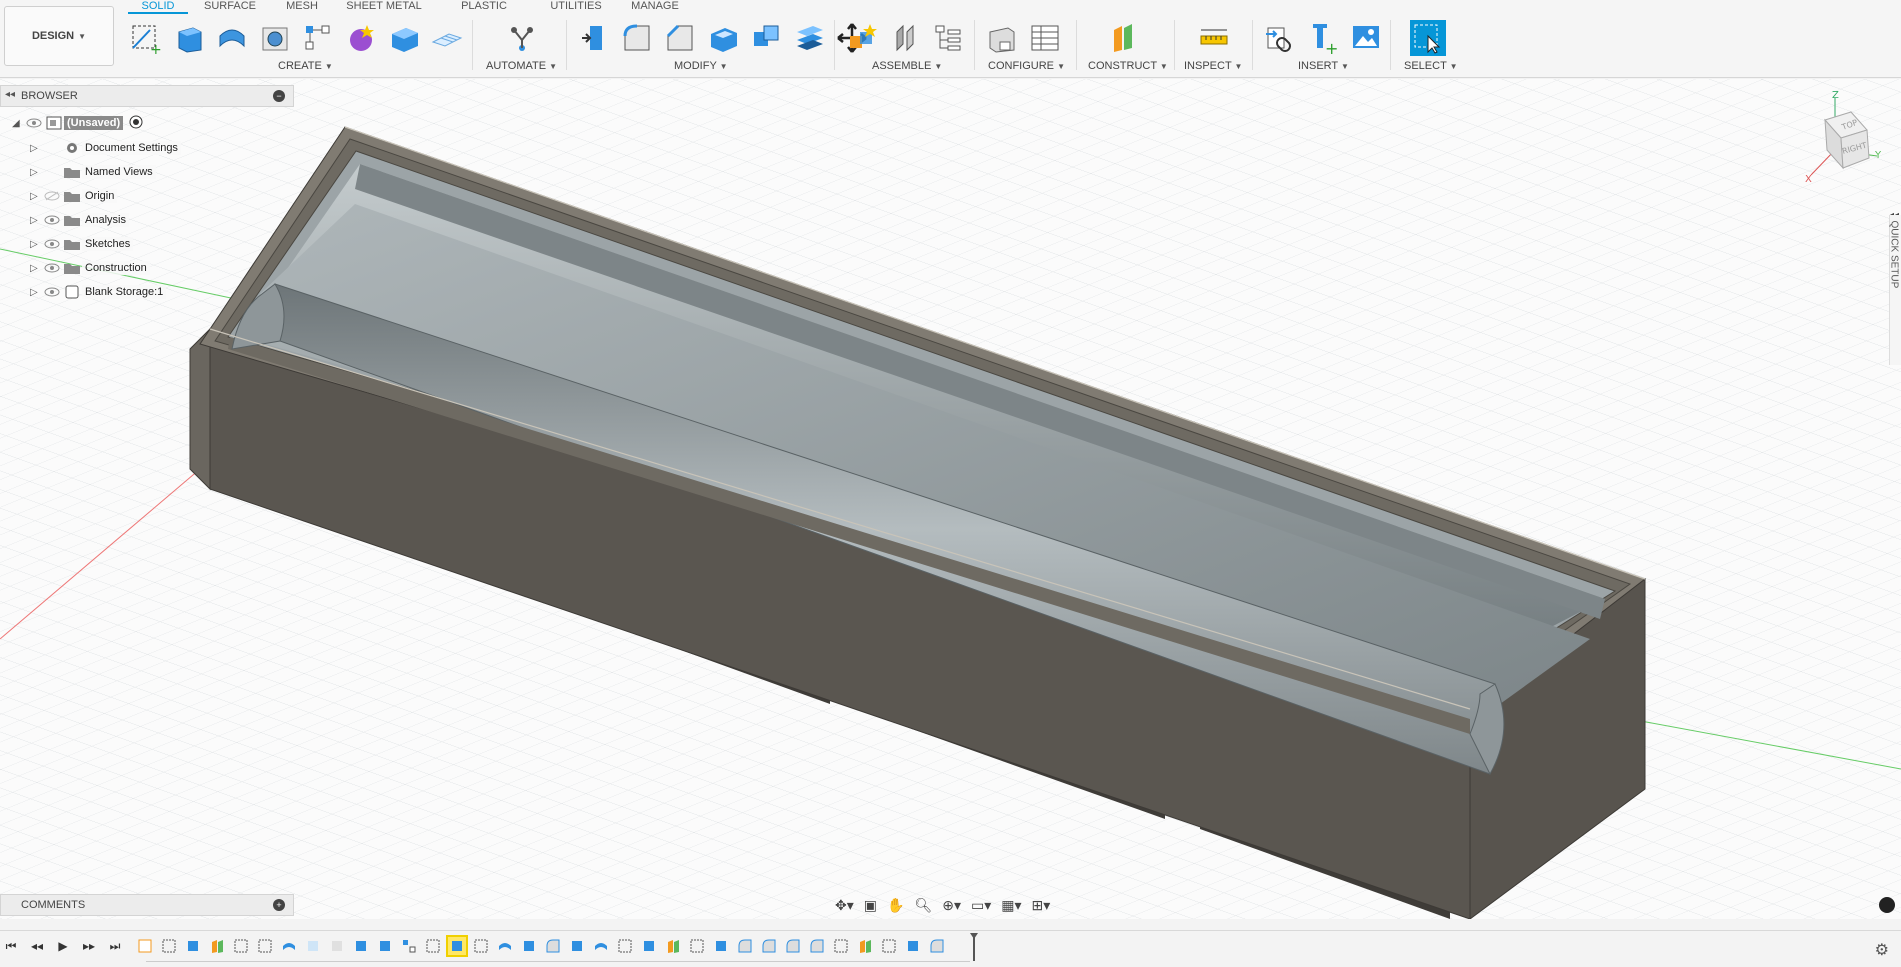 Image resolution: width=1901 pixels, height=967 pixels. Describe the element at coordinates (484, 7) in the screenshot. I see `tab-plastic: PLASTIC` at that location.